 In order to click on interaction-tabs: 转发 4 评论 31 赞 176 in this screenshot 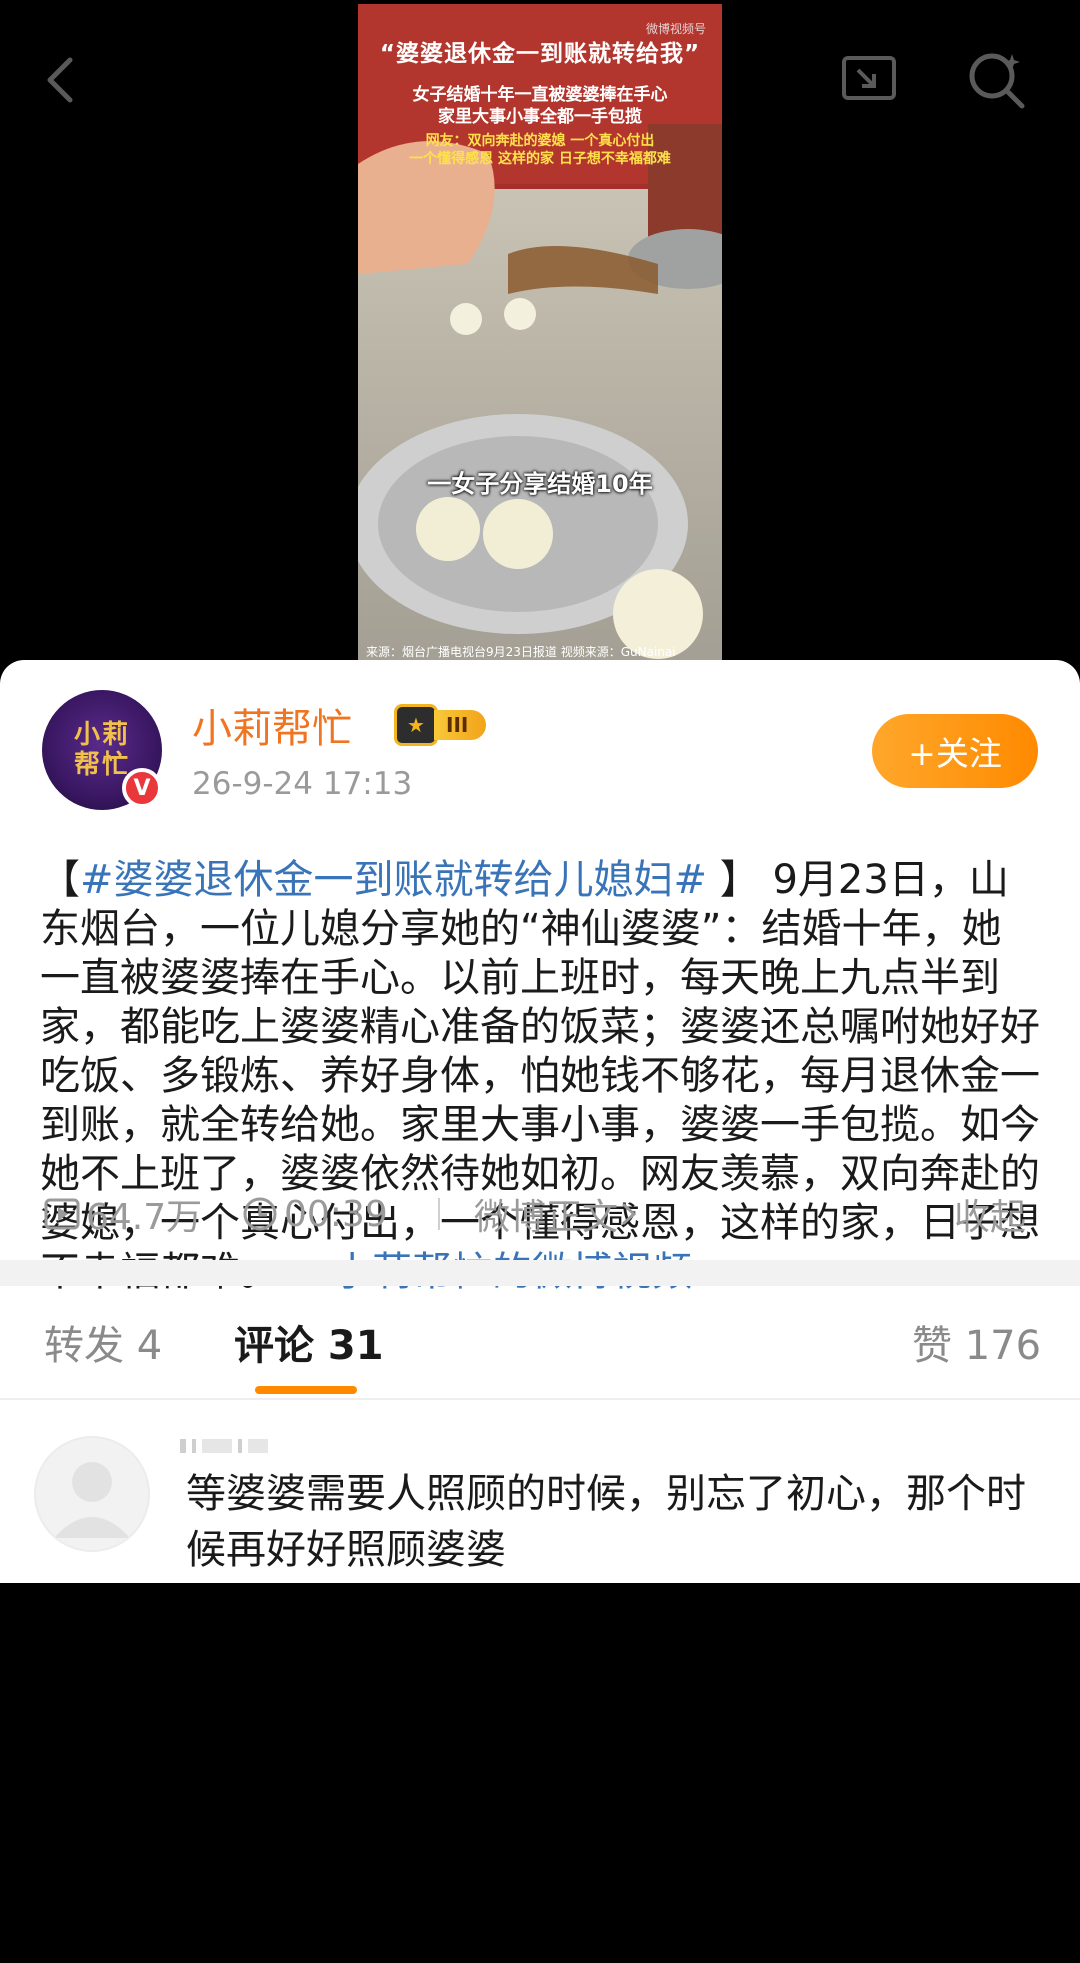, I will do `click(540, 1343)`.